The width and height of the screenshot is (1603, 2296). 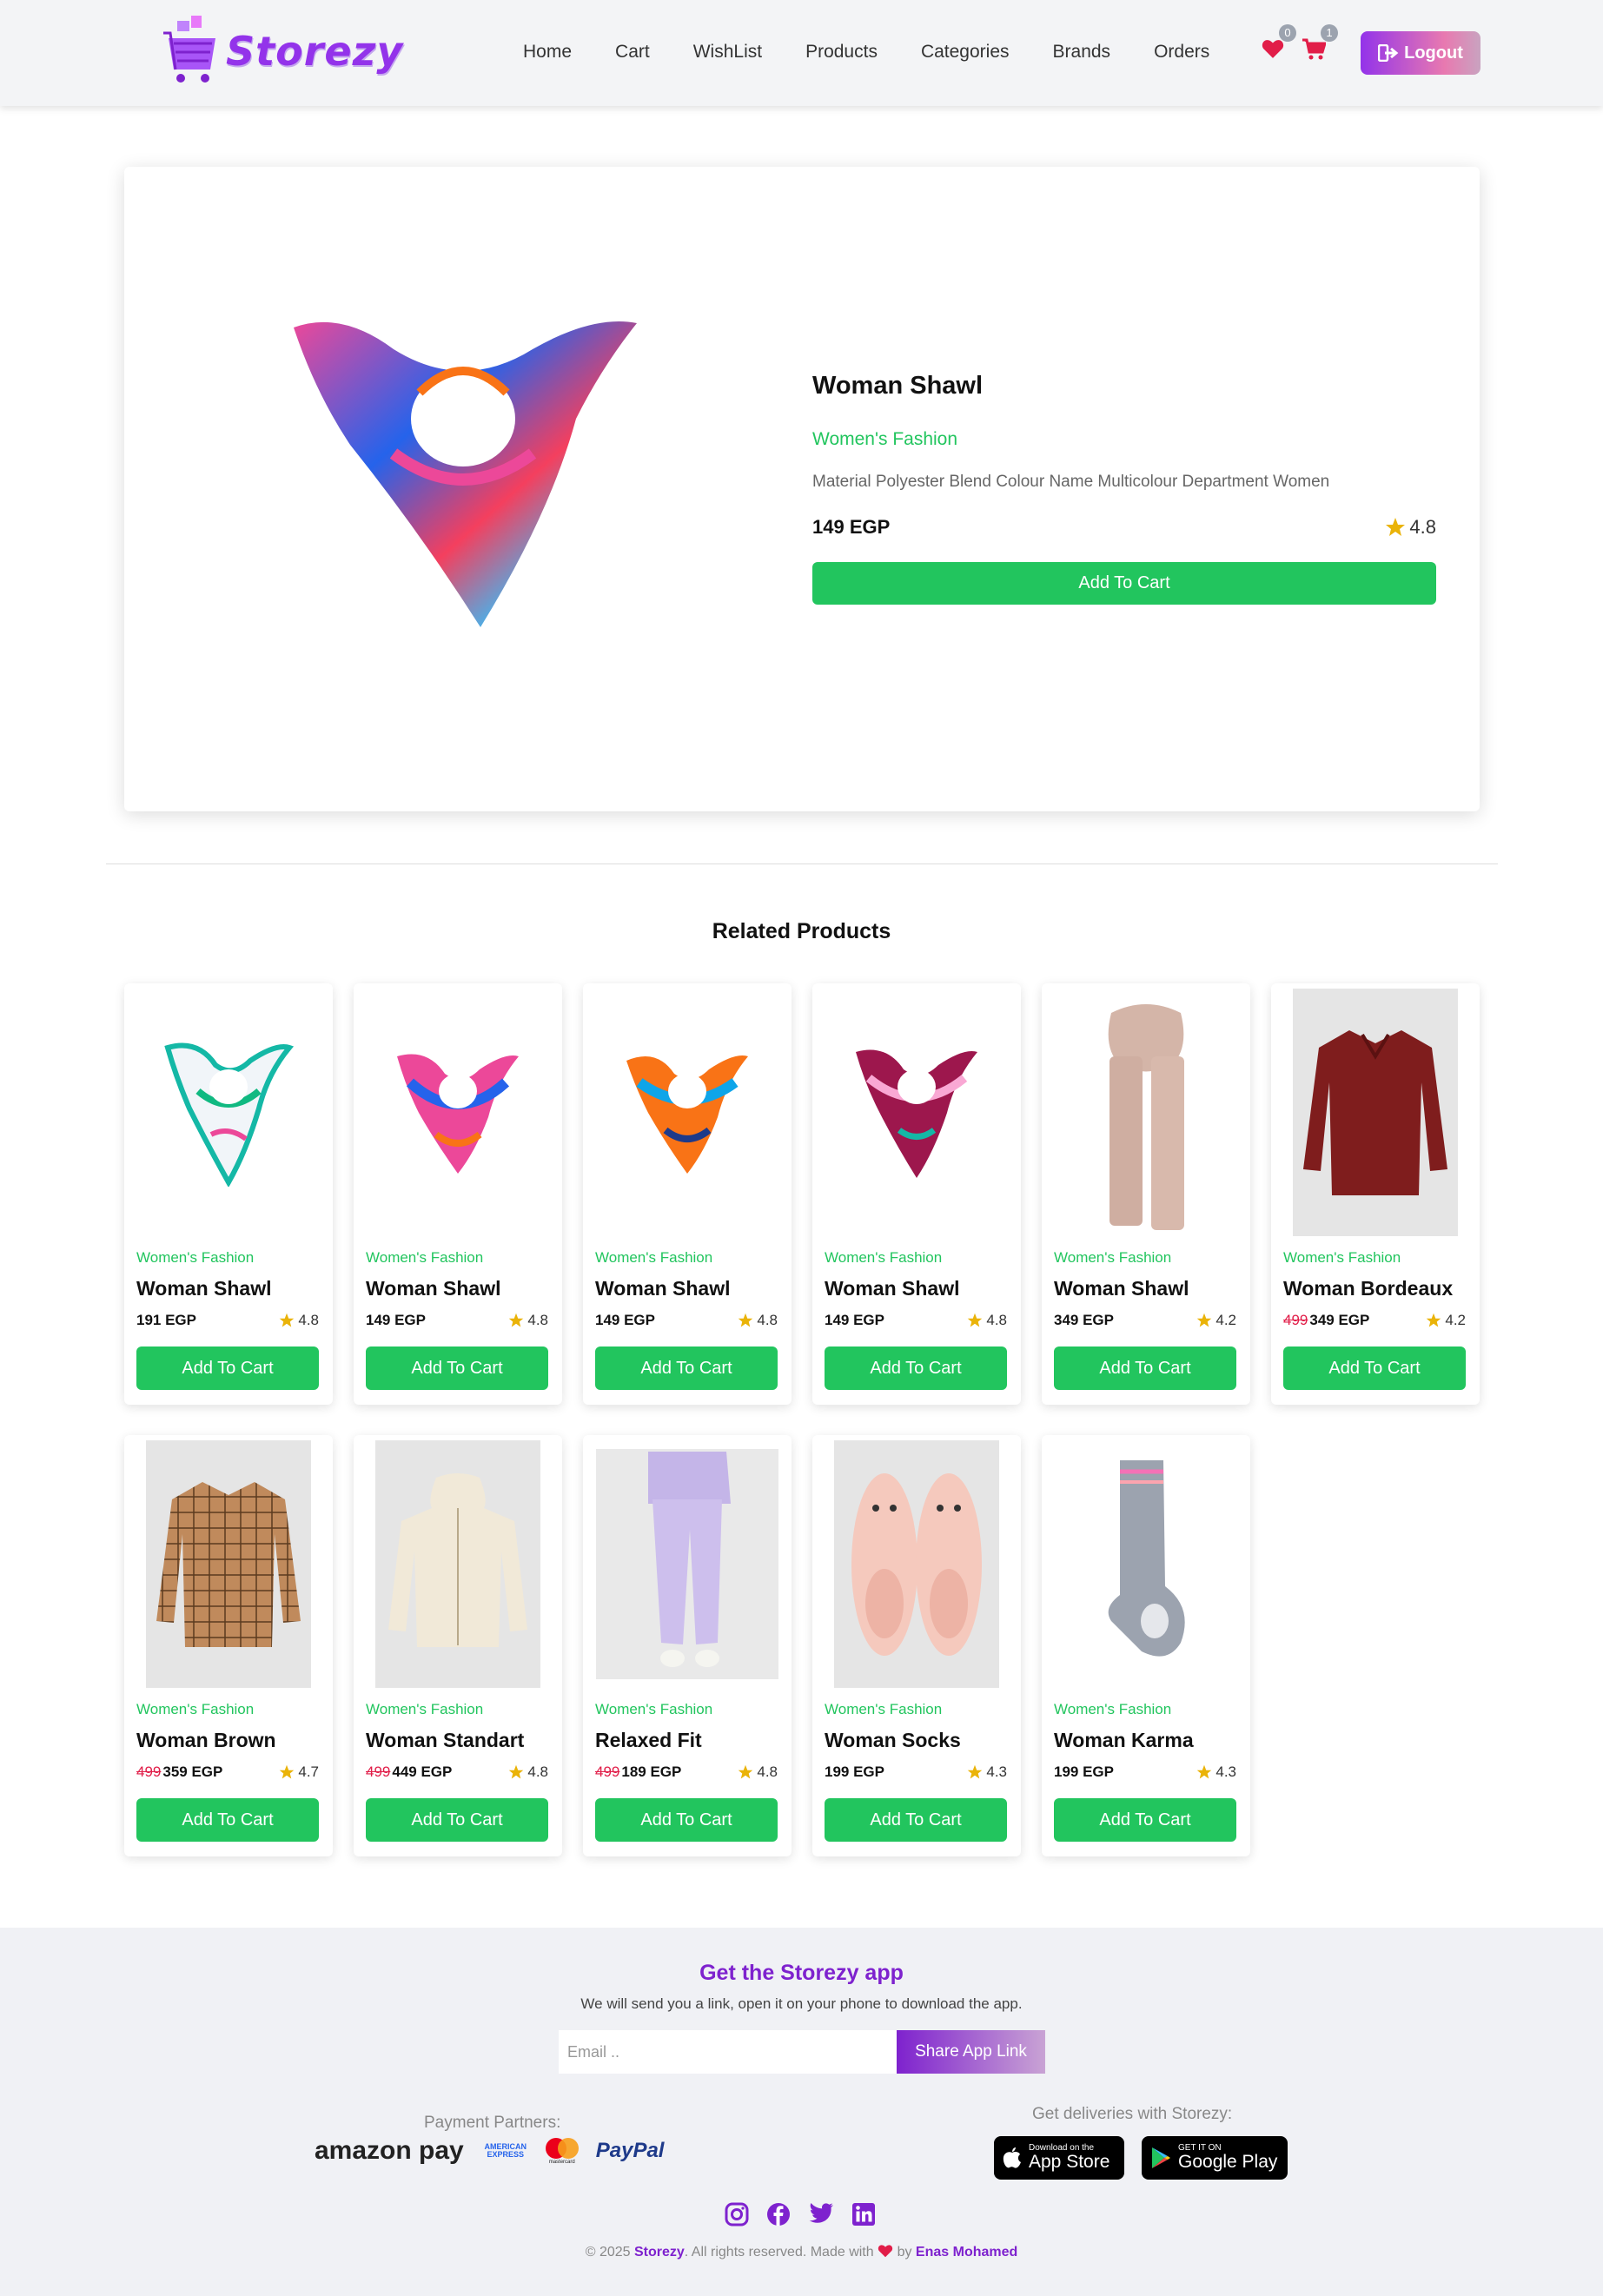 I want to click on linkedin-icon, so click(x=863, y=2216).